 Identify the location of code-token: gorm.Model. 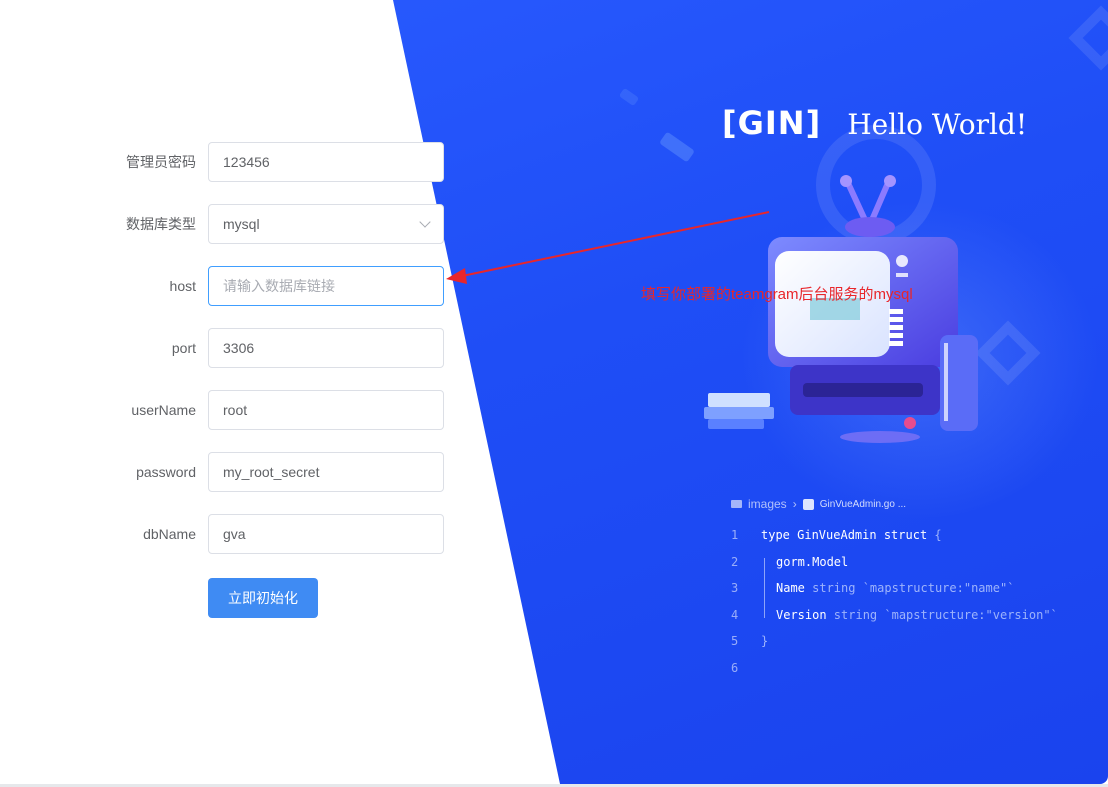
(812, 561).